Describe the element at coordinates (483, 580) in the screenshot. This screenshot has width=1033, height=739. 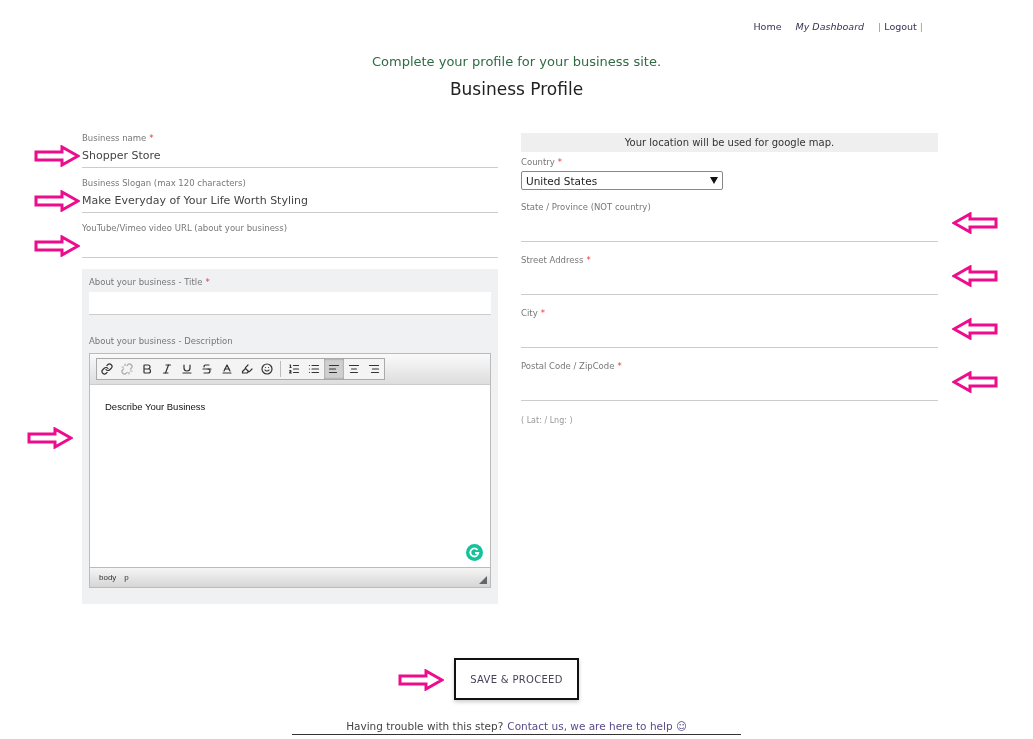
I see `resize-handle-icon` at that location.